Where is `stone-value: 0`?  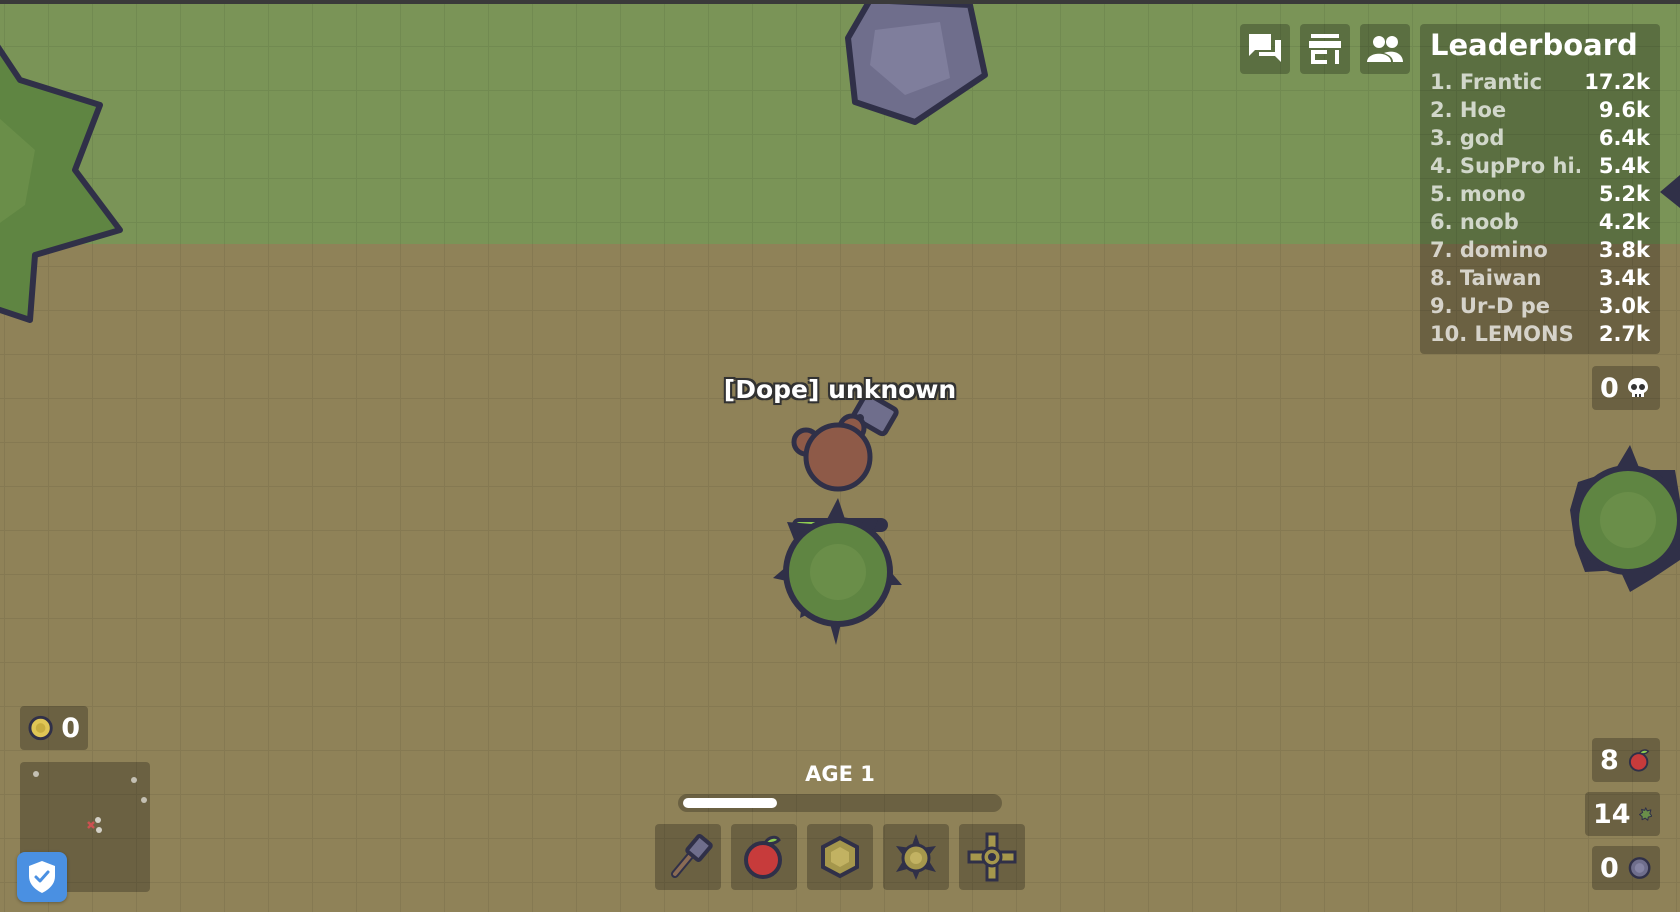
stone-value: 0 is located at coordinates (1609, 868).